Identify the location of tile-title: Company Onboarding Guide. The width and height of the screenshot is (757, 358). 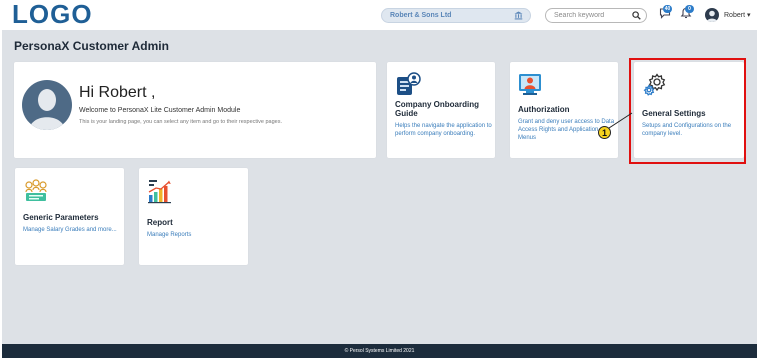
(437, 109).